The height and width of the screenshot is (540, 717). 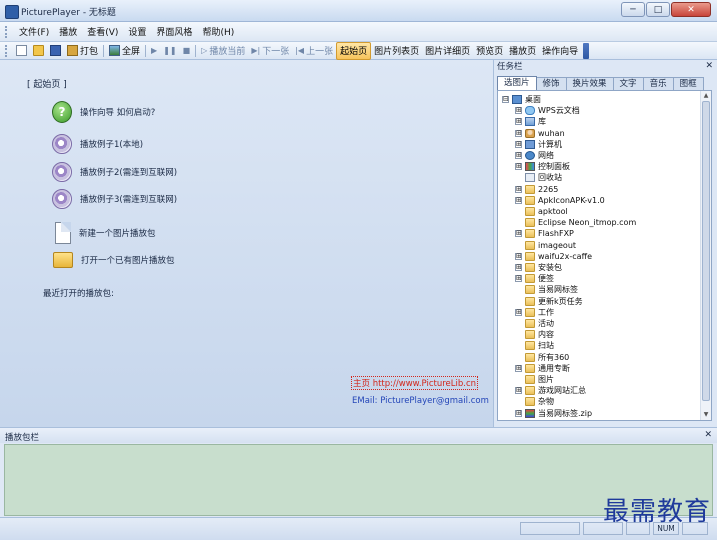 What do you see at coordinates (154, 51) in the screenshot?
I see `play-button: ▶` at bounding box center [154, 51].